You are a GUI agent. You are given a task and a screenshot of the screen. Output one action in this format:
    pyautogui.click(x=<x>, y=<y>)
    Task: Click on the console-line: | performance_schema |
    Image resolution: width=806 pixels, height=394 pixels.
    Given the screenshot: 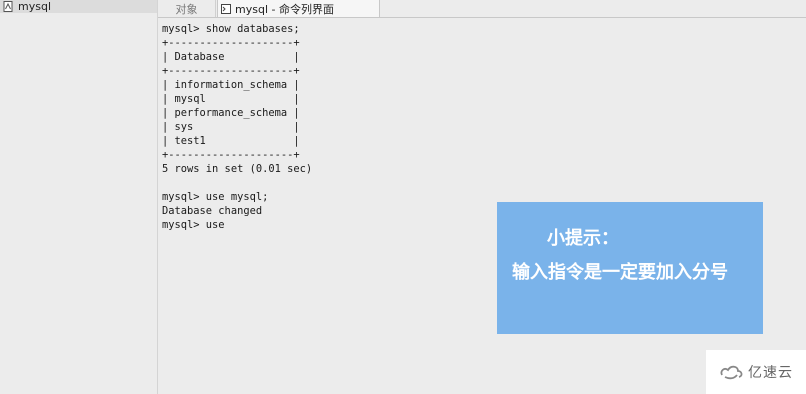 What is the action you would take?
    pyautogui.click(x=231, y=113)
    